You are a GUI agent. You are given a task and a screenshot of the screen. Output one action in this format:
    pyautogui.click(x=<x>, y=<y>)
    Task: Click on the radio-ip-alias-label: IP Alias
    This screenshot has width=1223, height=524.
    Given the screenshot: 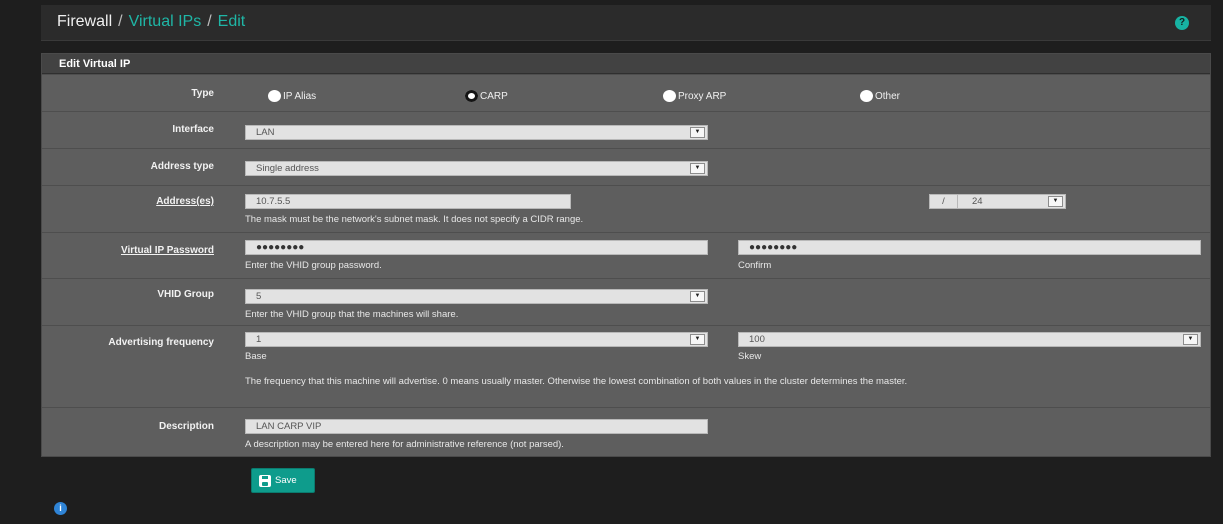 What is the action you would take?
    pyautogui.click(x=300, y=96)
    